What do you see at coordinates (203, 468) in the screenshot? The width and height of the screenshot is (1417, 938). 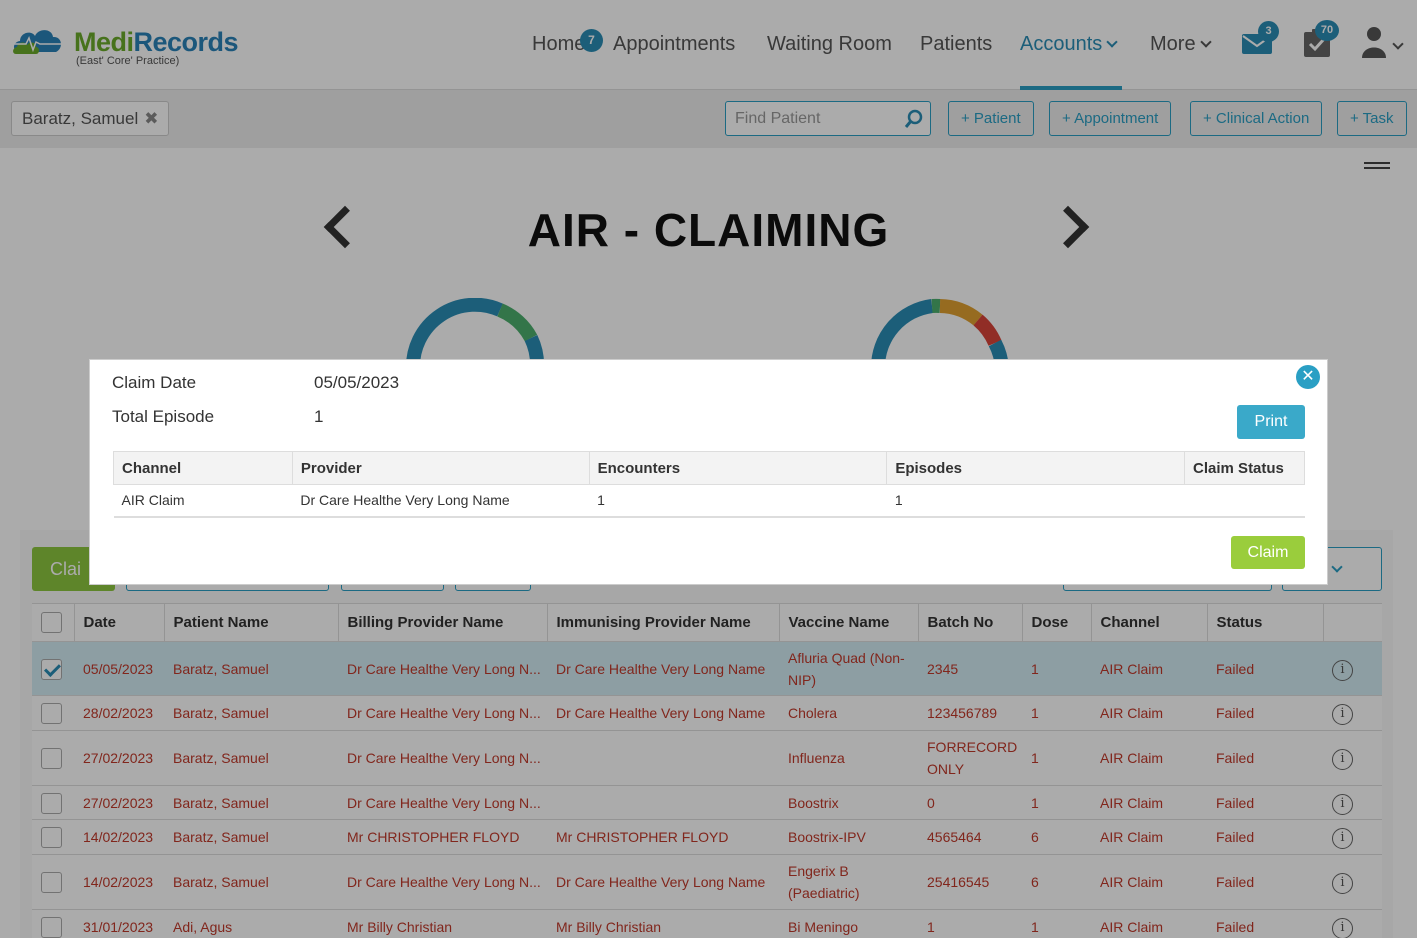 I see `summary-header-channel: Channel` at bounding box center [203, 468].